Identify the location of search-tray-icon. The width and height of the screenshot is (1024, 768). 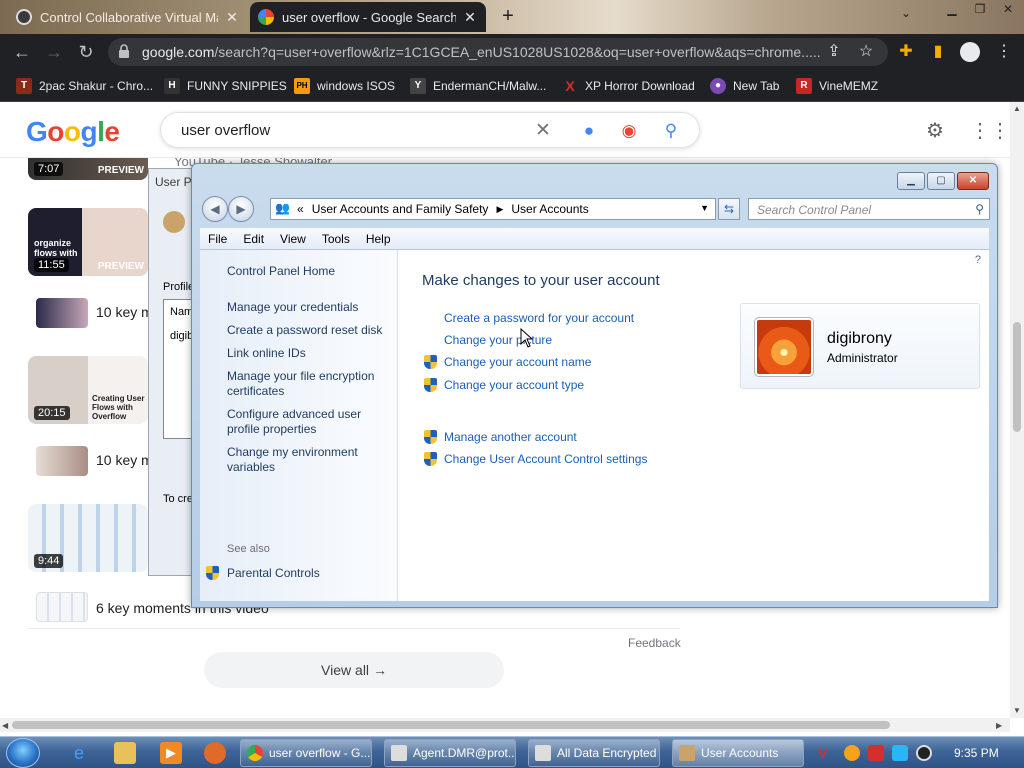
(852, 753).